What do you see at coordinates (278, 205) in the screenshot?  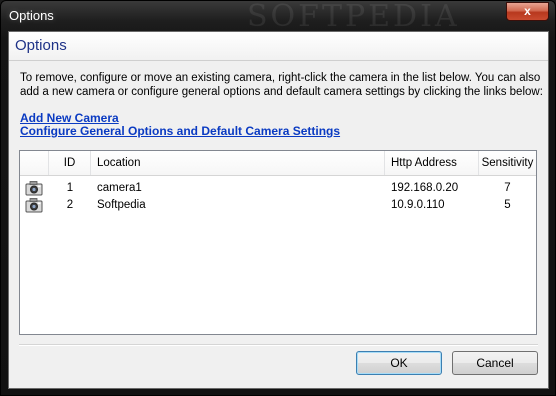 I see `table-row: 2 Softpedia 10.9.0.110 5` at bounding box center [278, 205].